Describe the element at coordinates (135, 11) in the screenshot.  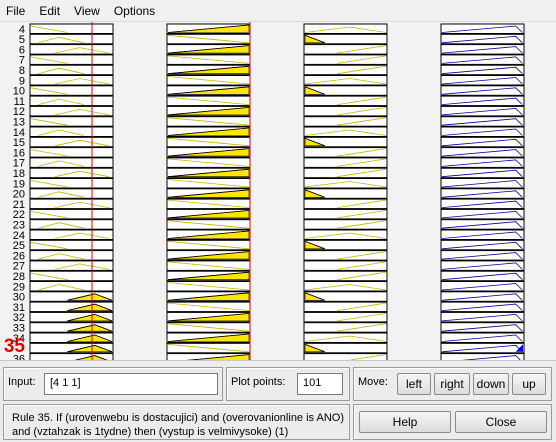
I see `menu-options: Options` at that location.